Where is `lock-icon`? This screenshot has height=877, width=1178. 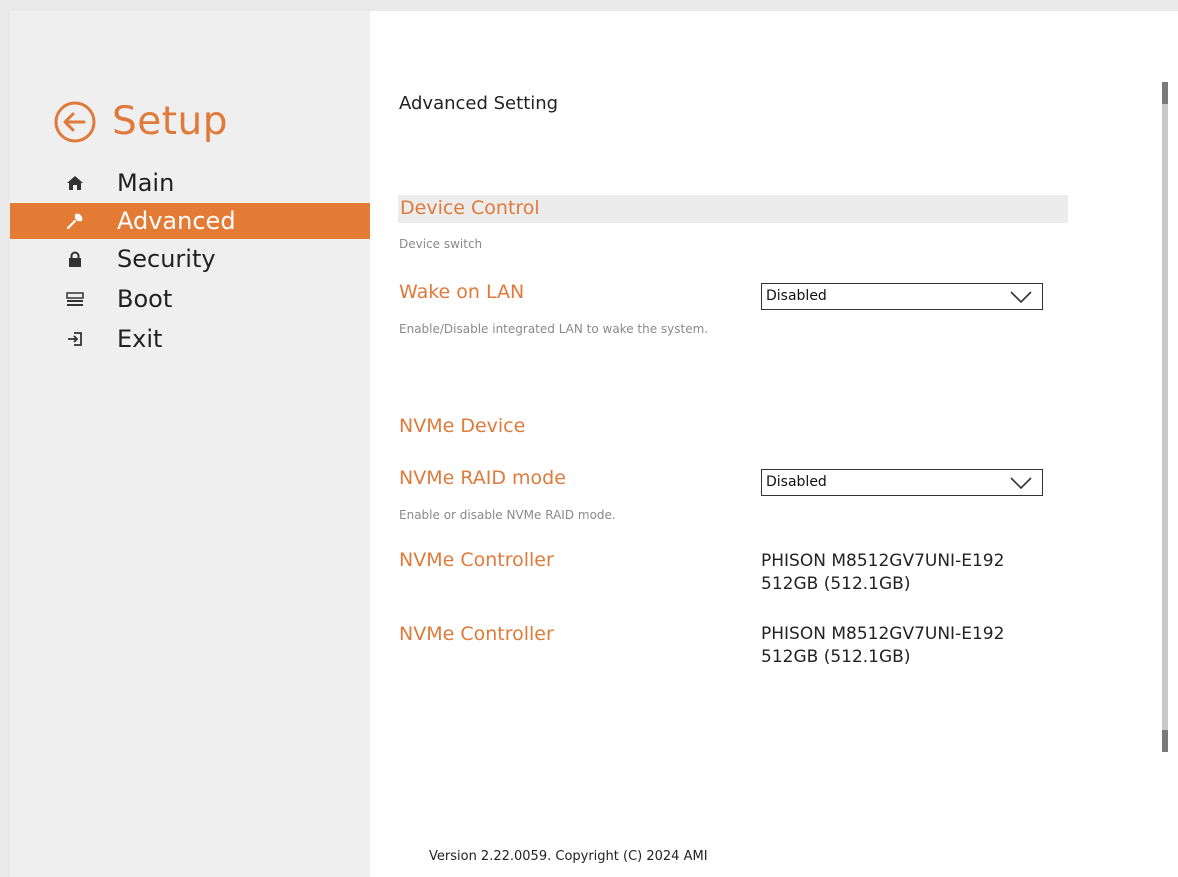
lock-icon is located at coordinates (75, 259).